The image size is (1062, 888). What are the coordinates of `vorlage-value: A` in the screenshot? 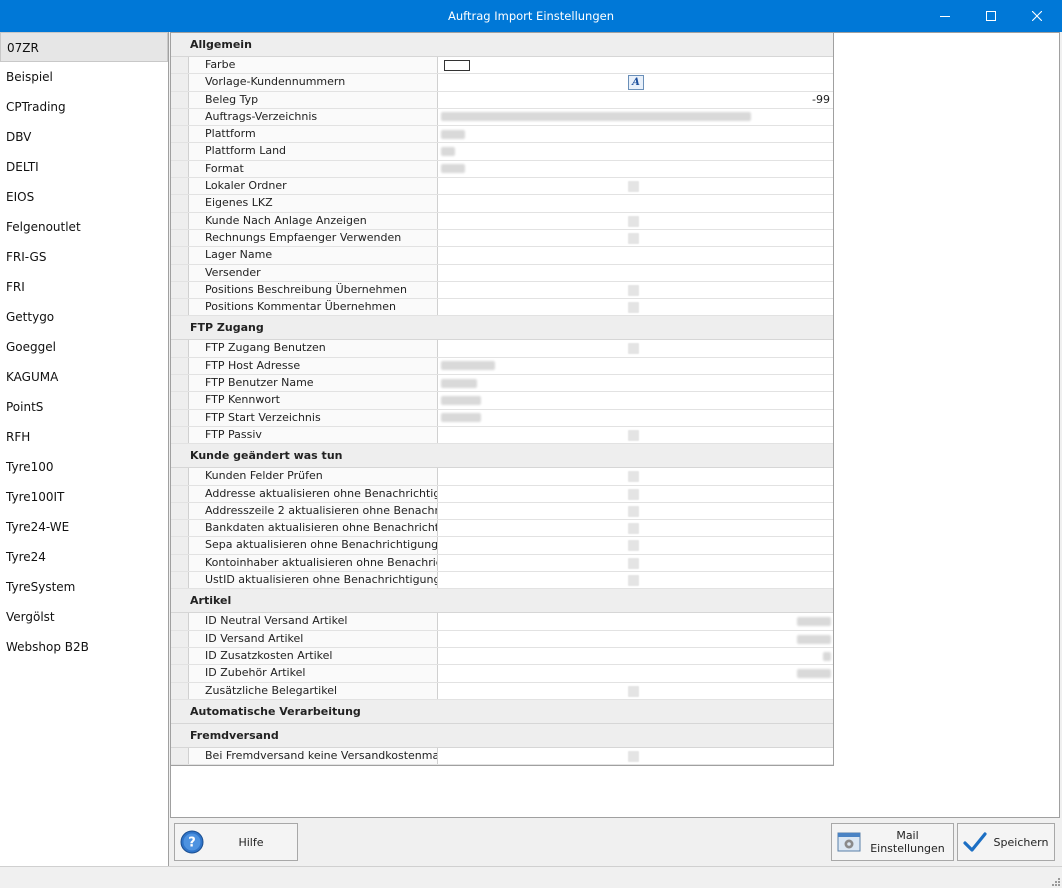 It's located at (635, 82).